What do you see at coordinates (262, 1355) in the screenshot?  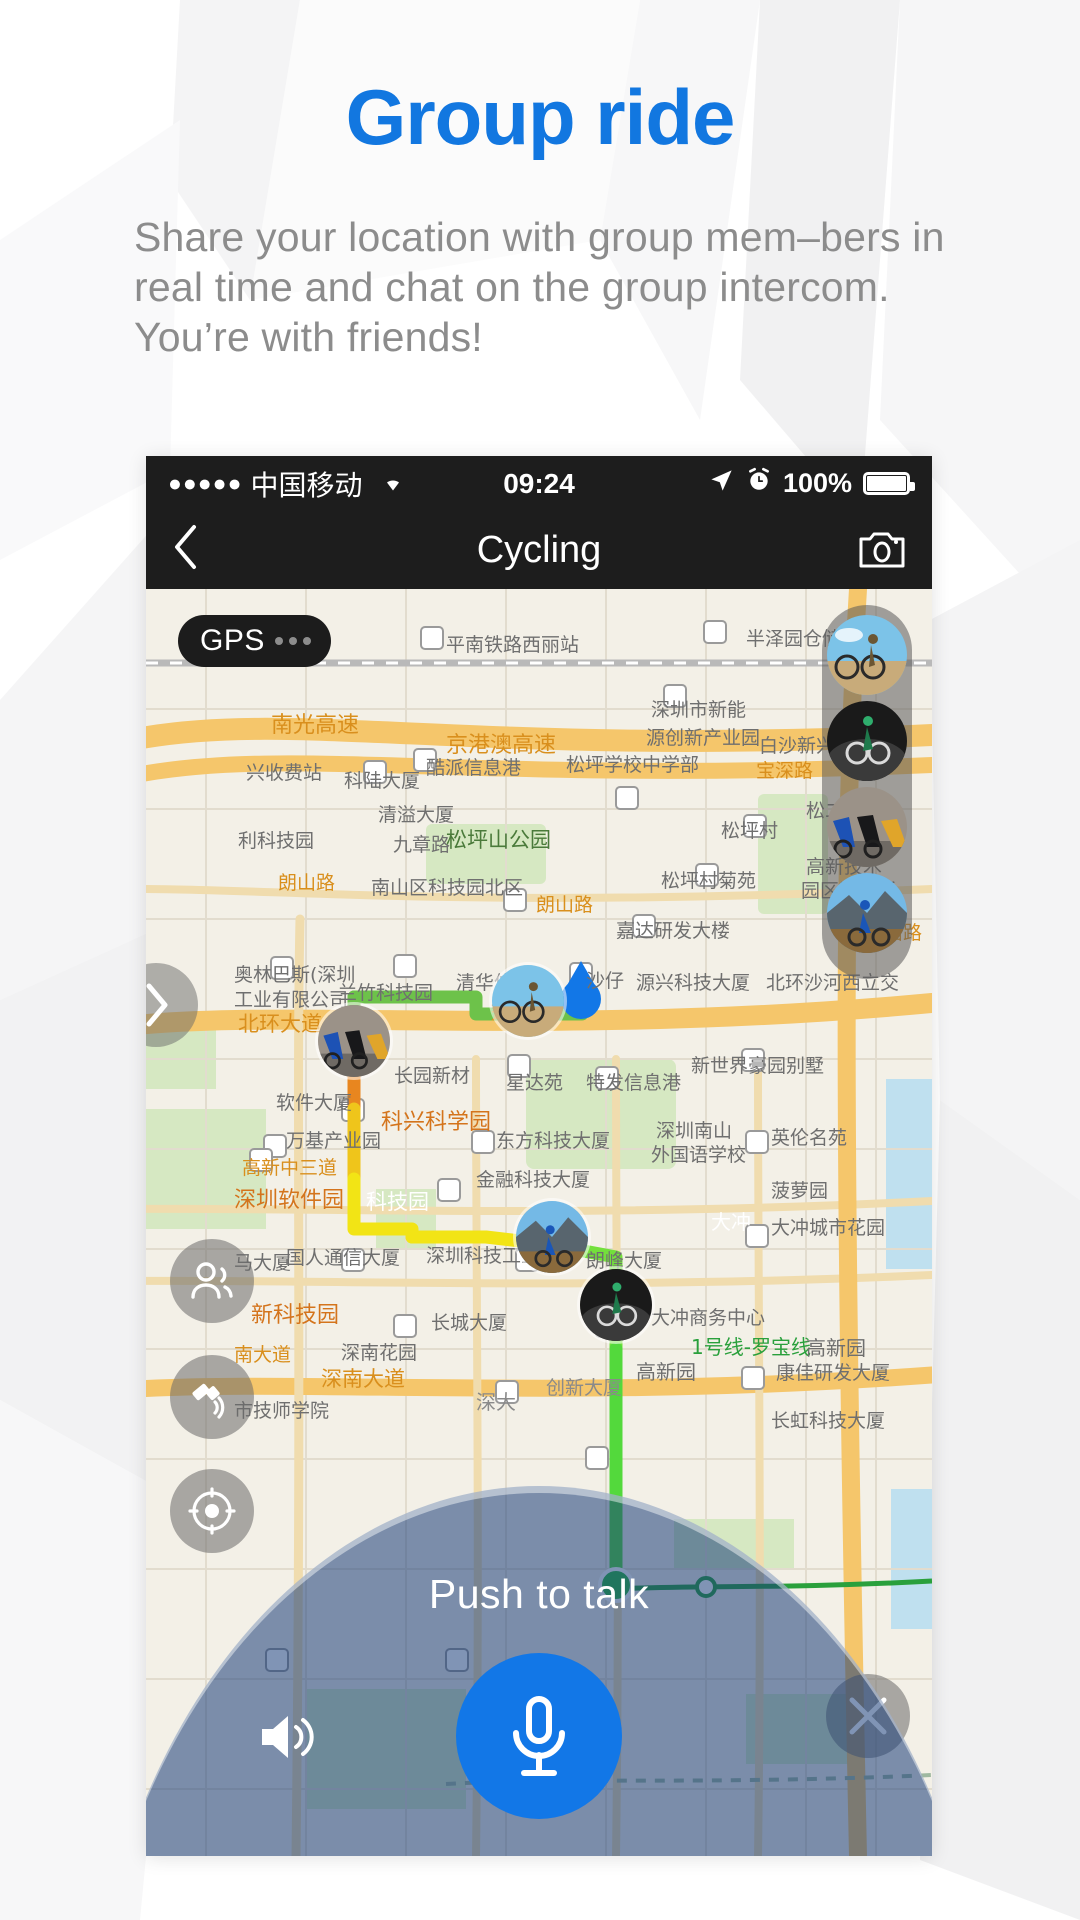 I see `map-label: 南大道` at bounding box center [262, 1355].